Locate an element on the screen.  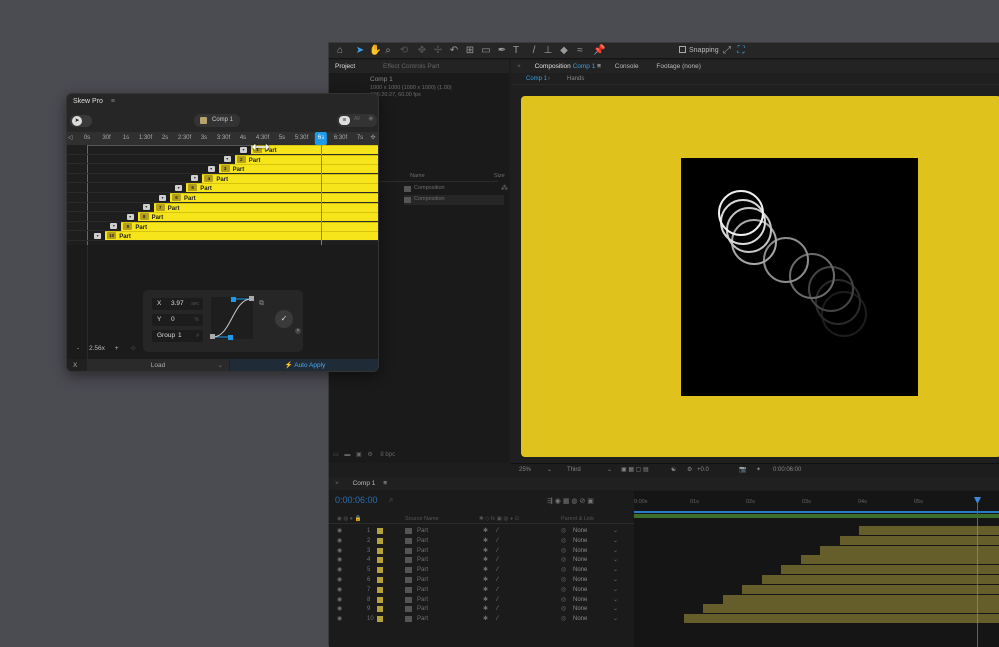
flowchart-icon: ⁂ is located at coordinates (504, 188).